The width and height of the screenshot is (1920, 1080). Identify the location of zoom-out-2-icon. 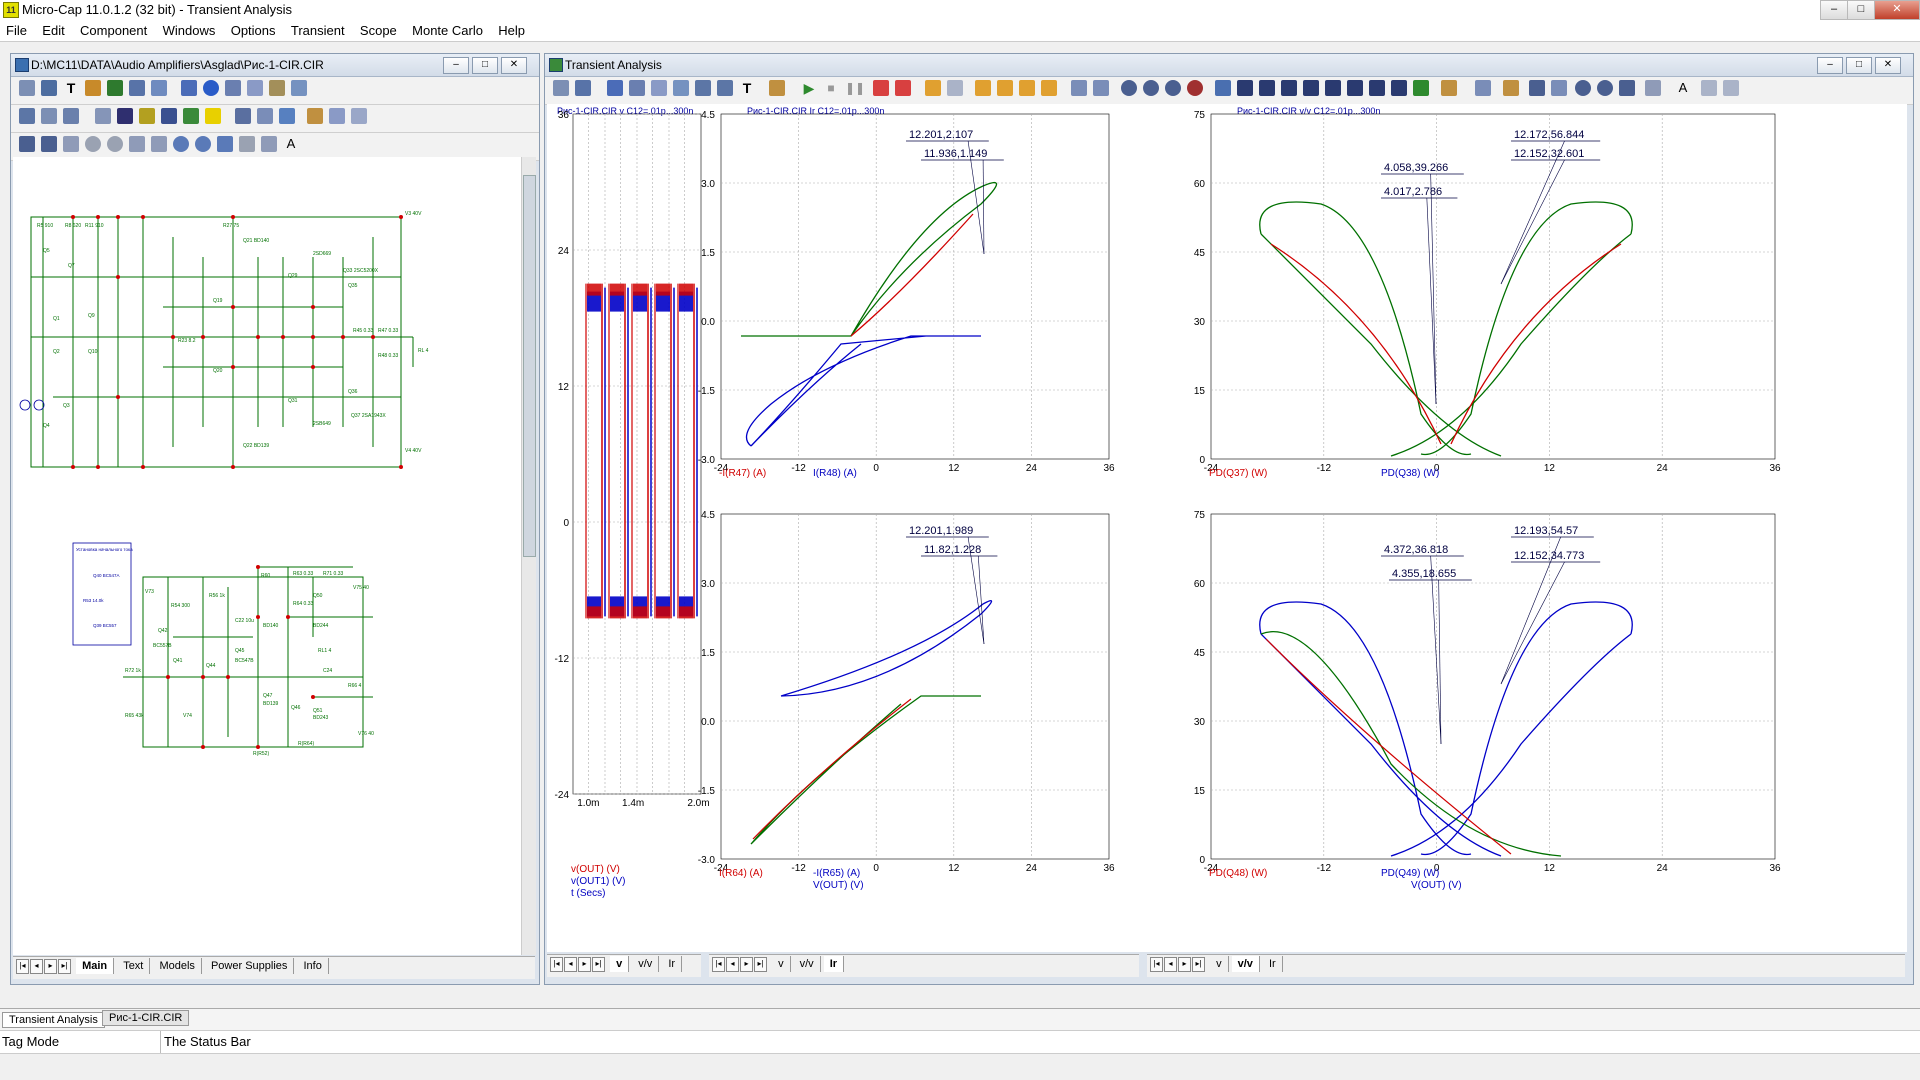
(1605, 88).